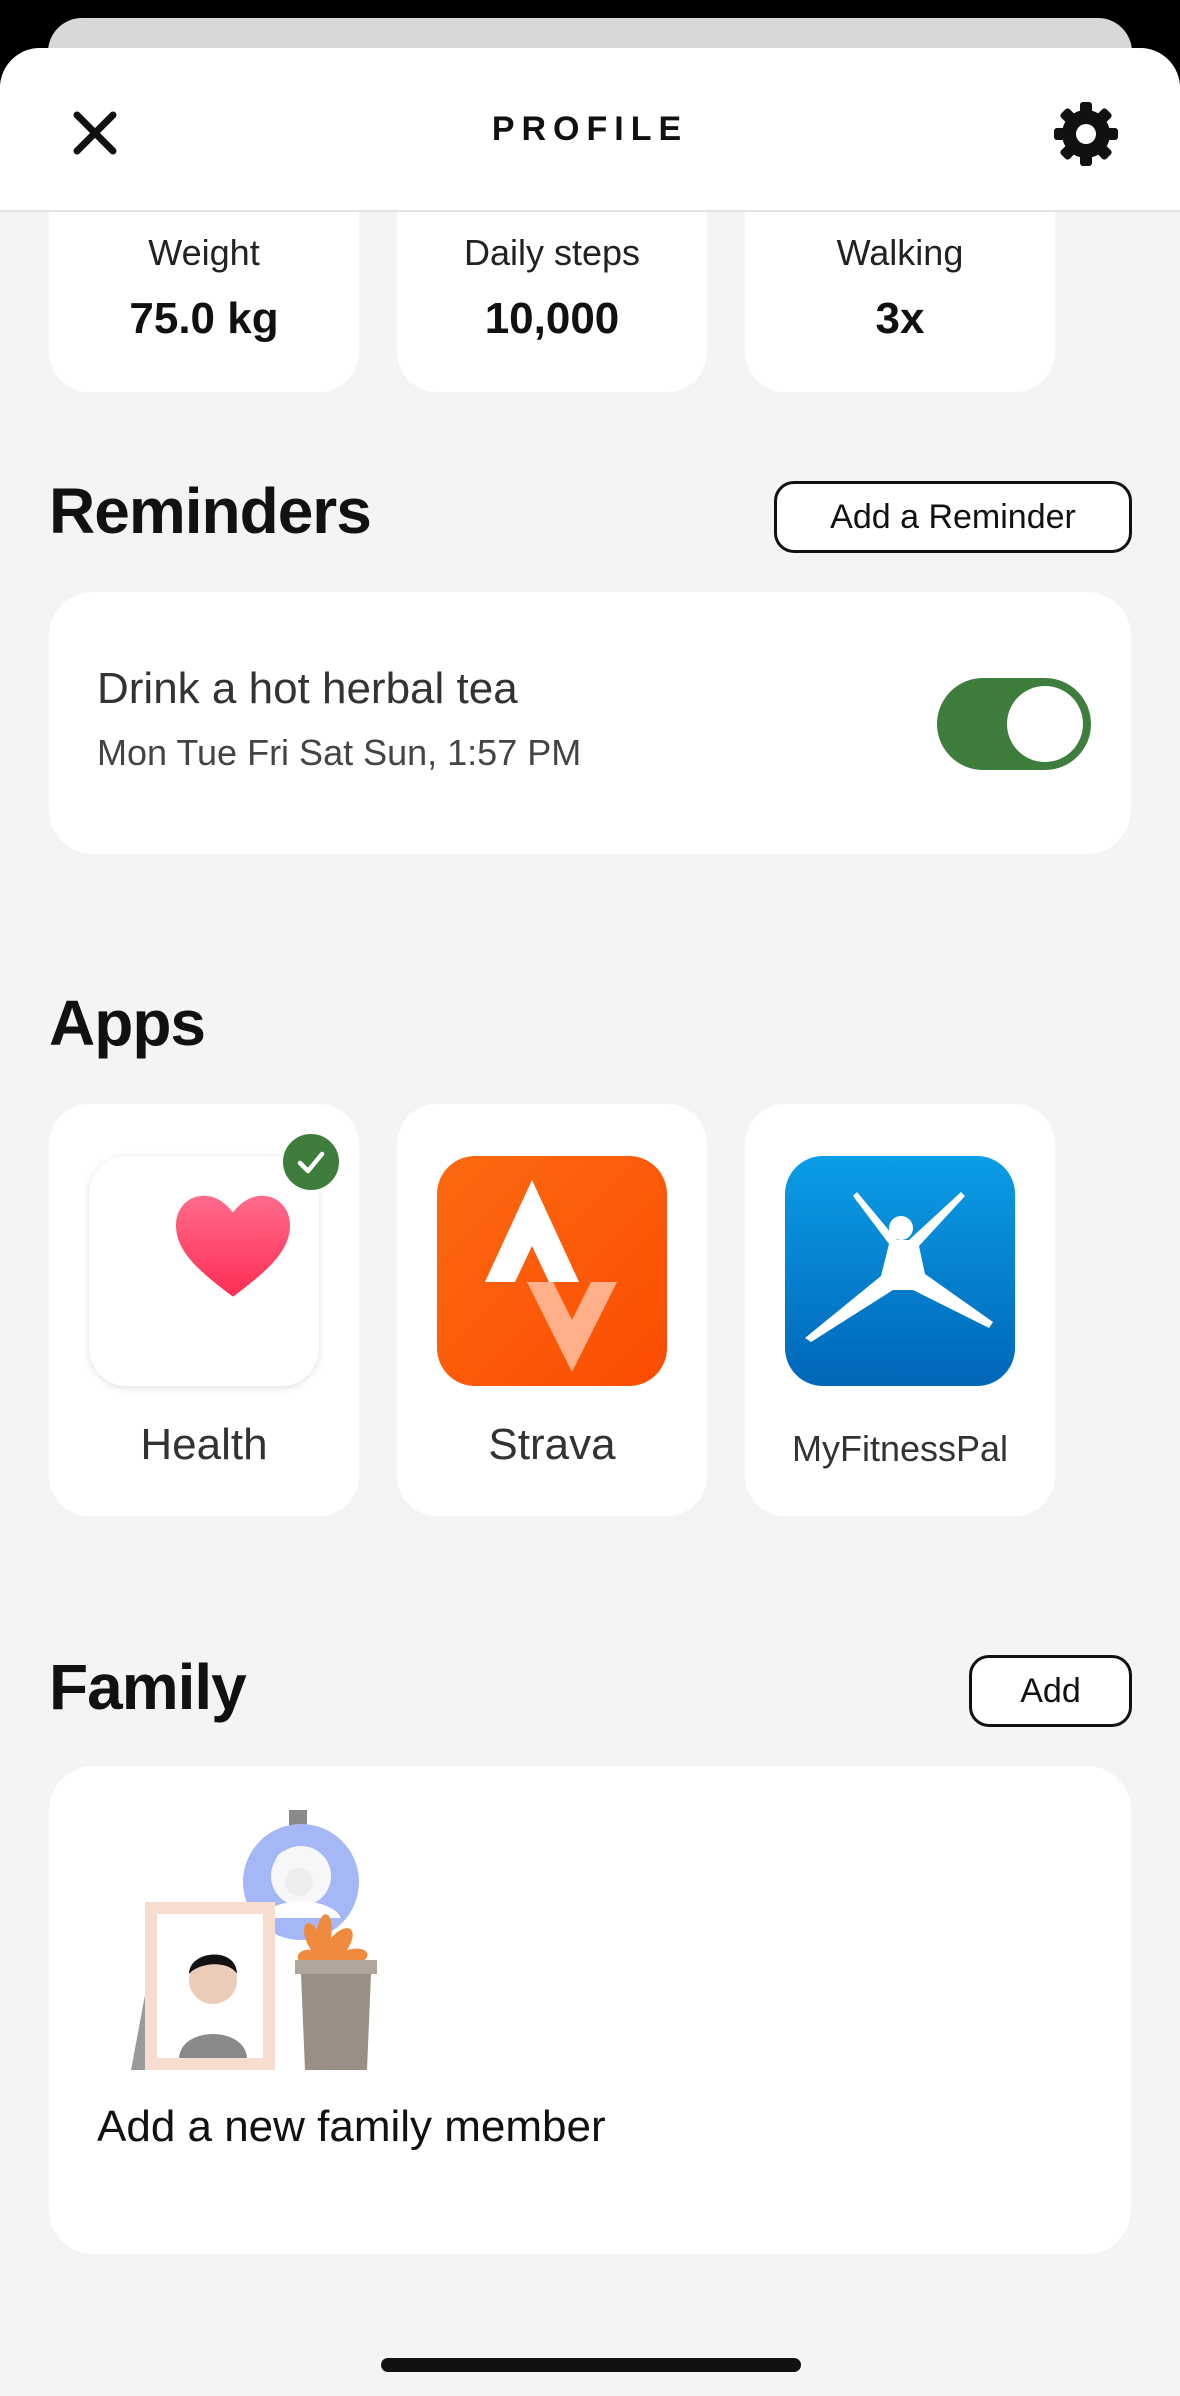 The image size is (1180, 2396). I want to click on health-app-icon, so click(204, 1271).